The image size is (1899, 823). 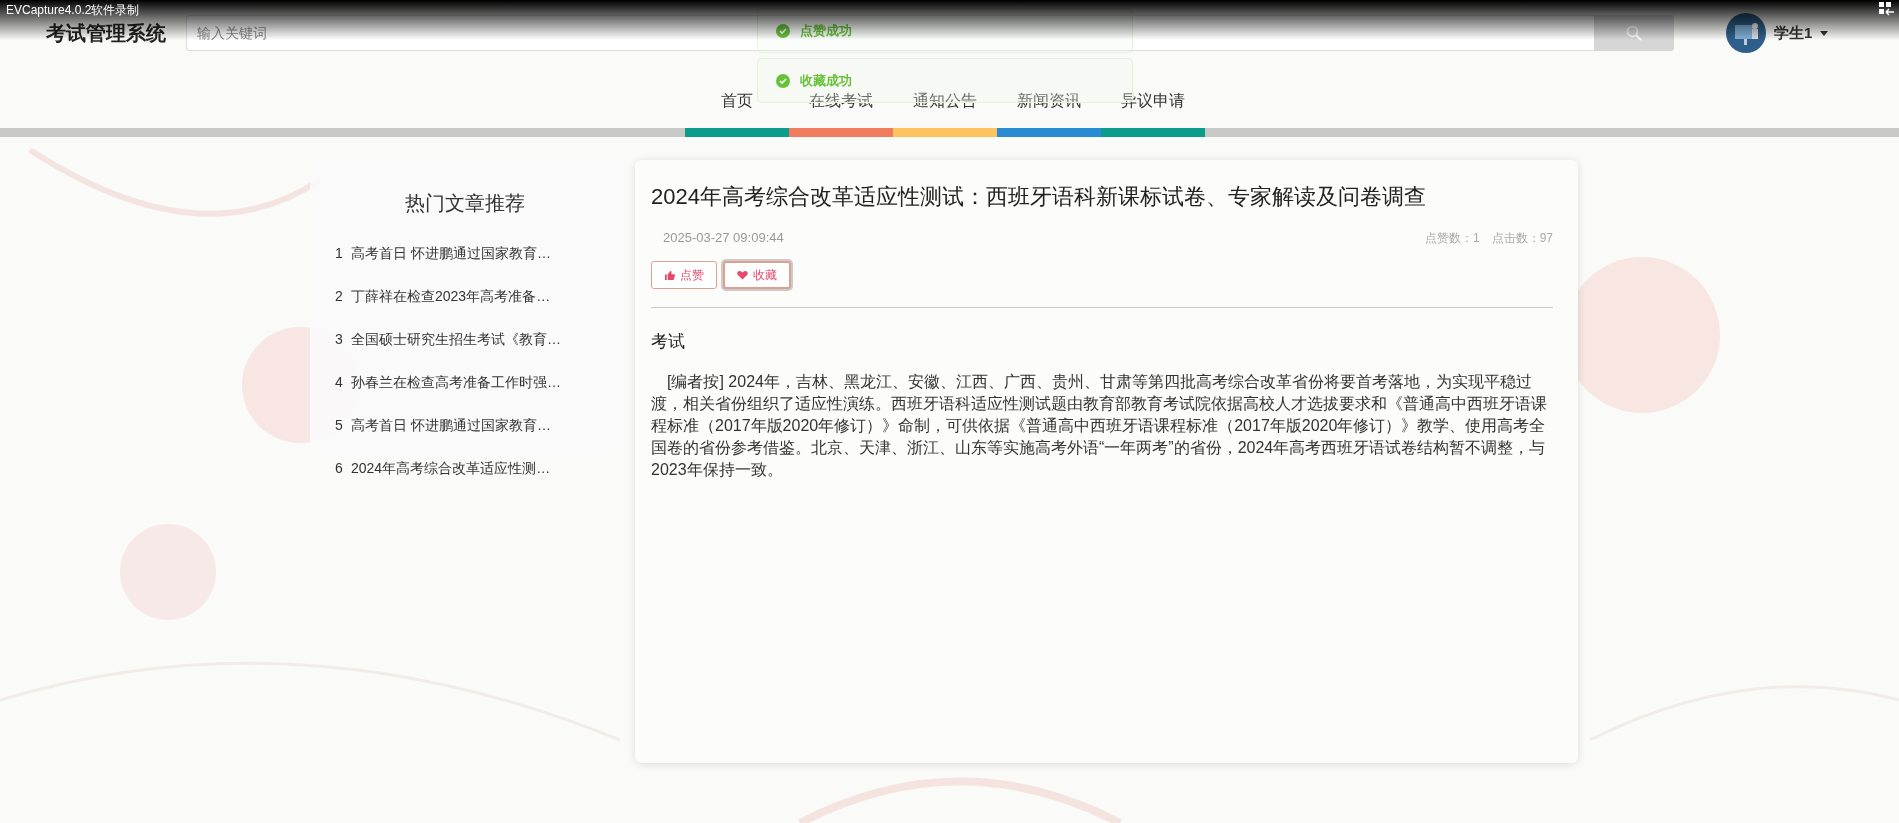 I want to click on item-number: 4, so click(x=339, y=383).